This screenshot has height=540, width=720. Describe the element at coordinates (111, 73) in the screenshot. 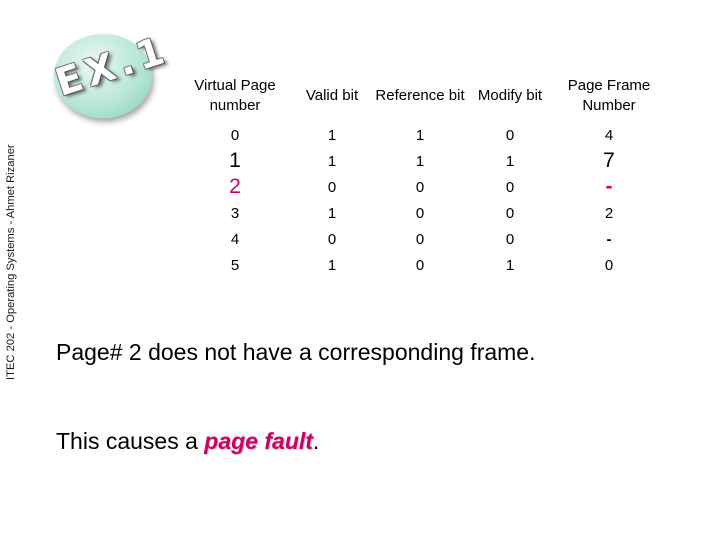

I see `example-badge: EX.1` at that location.